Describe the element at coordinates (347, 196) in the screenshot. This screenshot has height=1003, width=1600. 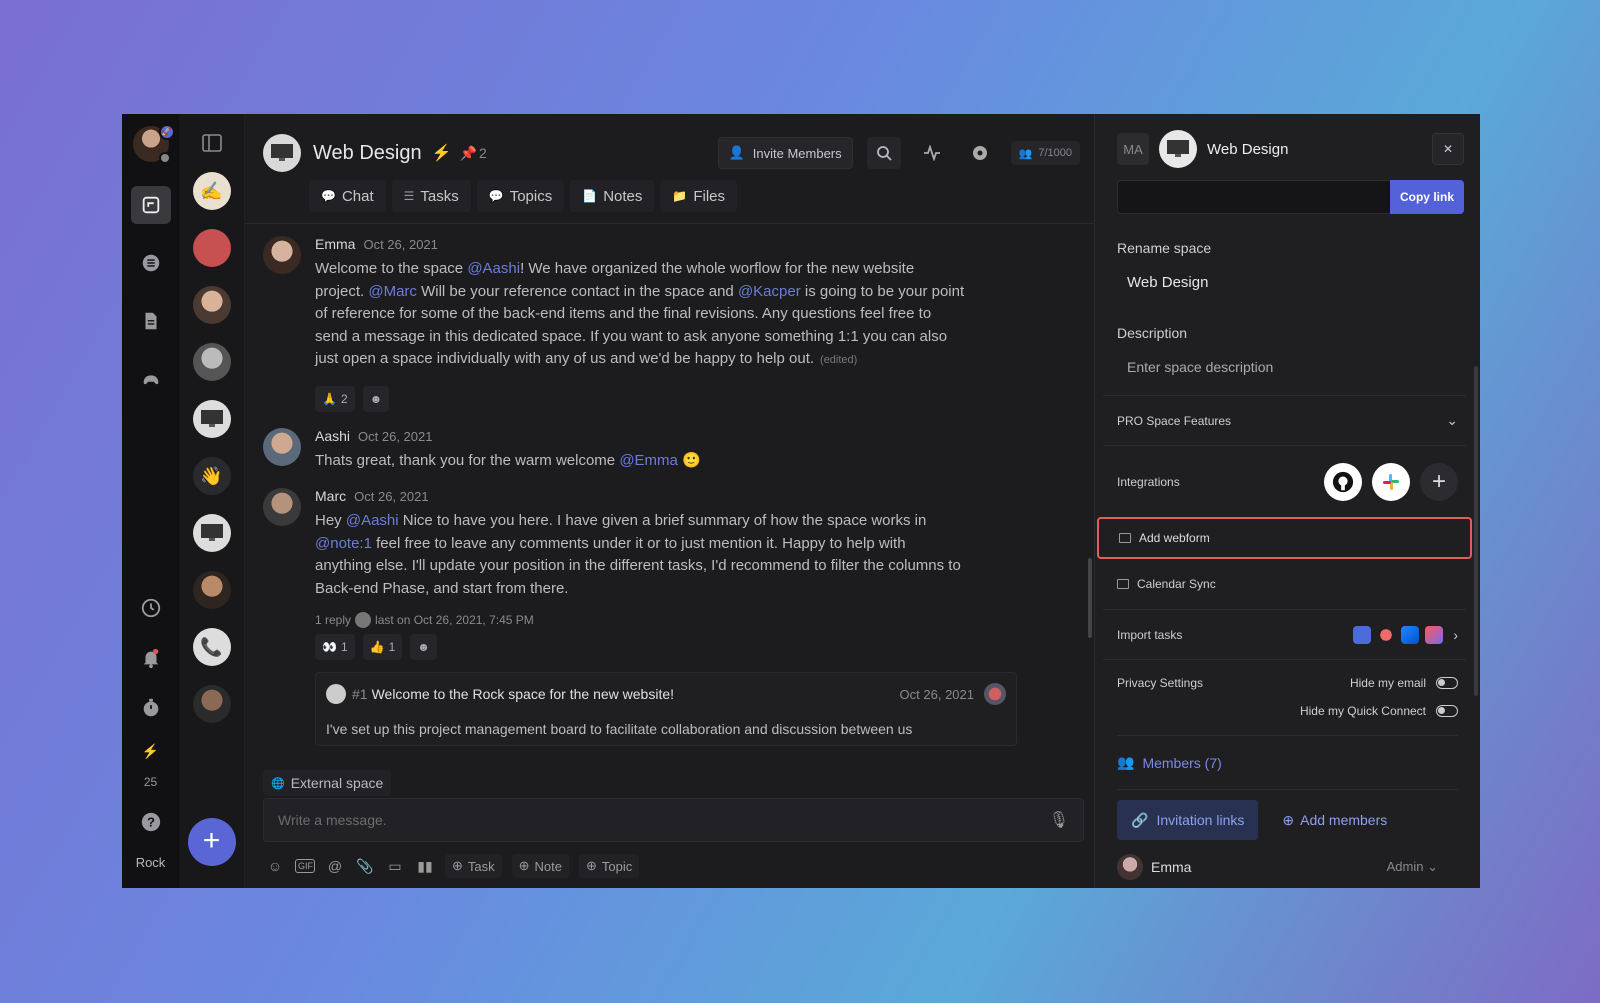
I see `tab-chat: 💬 Chat` at that location.